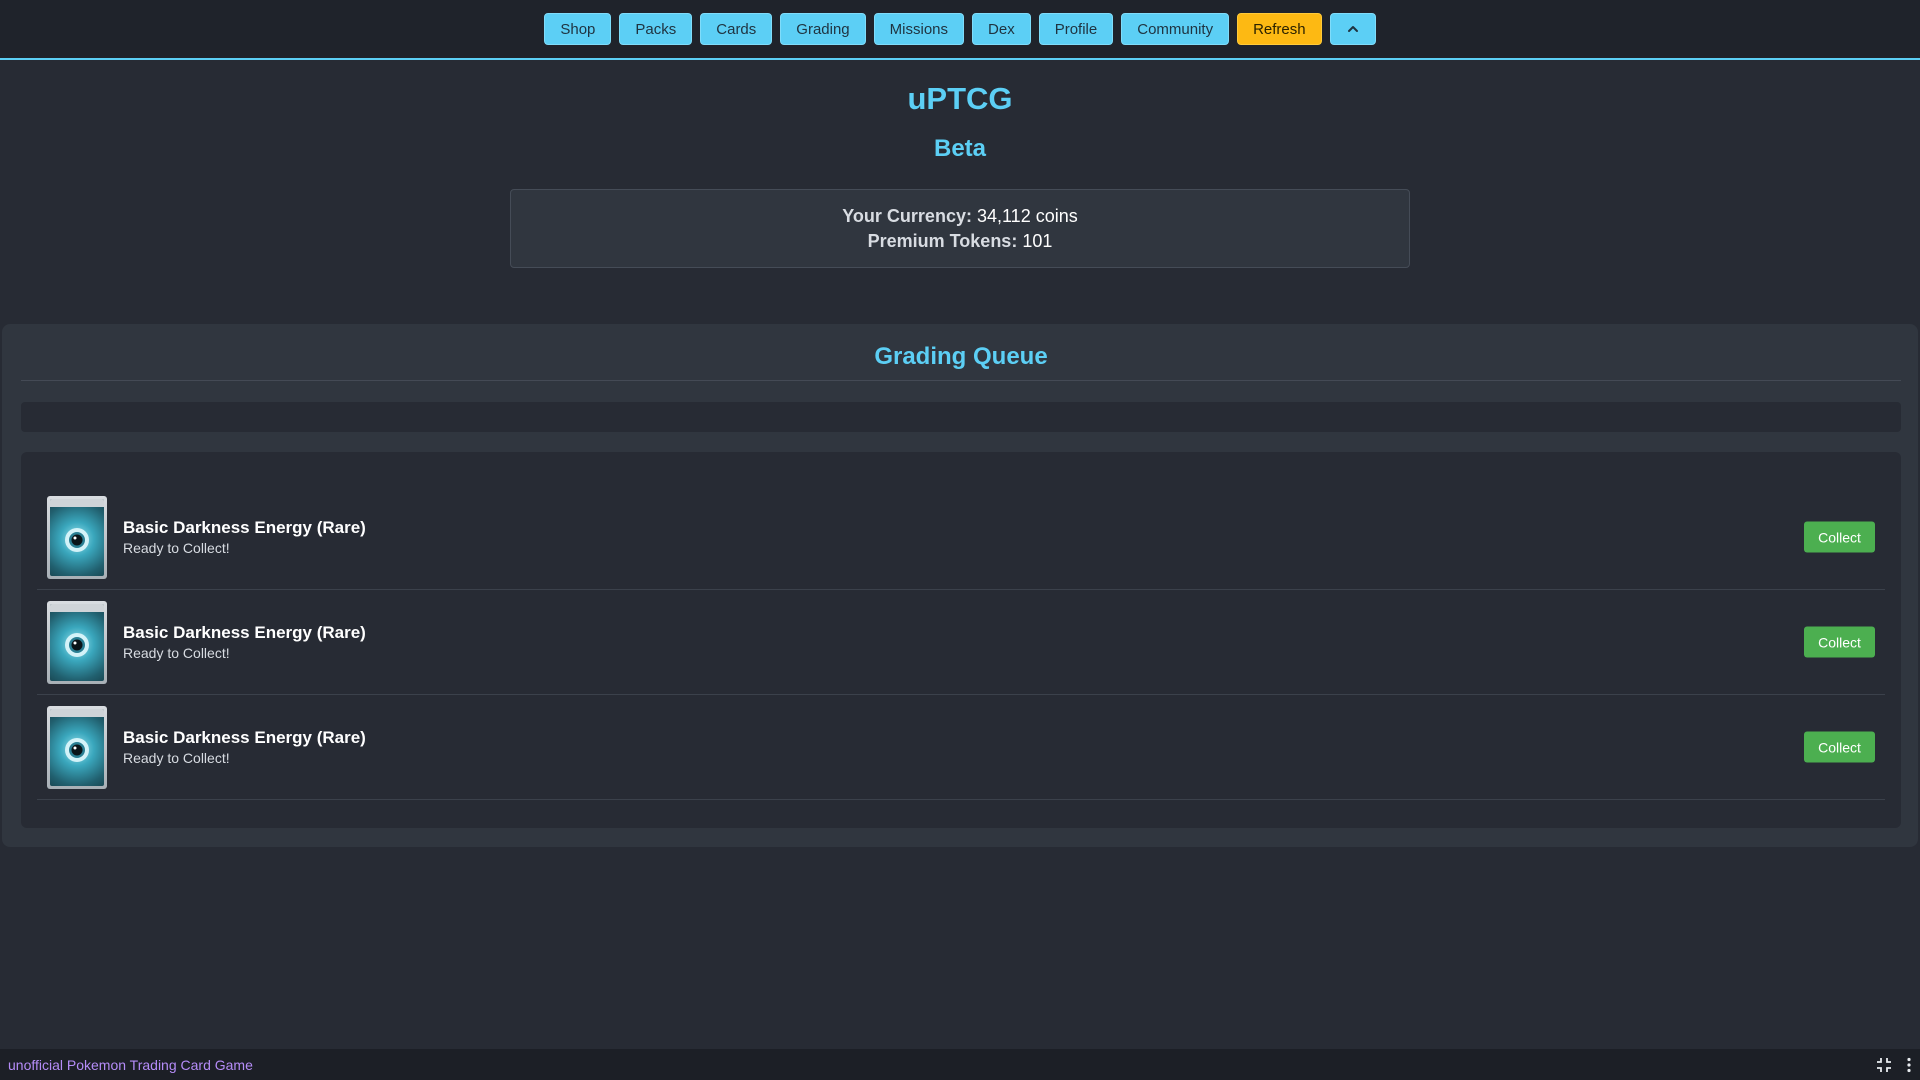 The image size is (1920, 1080). I want to click on nav-cards-button: Cards, so click(736, 29).